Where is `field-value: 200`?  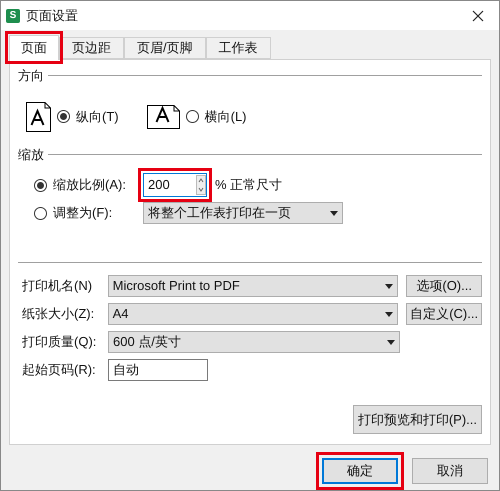 field-value: 200 is located at coordinates (159, 185).